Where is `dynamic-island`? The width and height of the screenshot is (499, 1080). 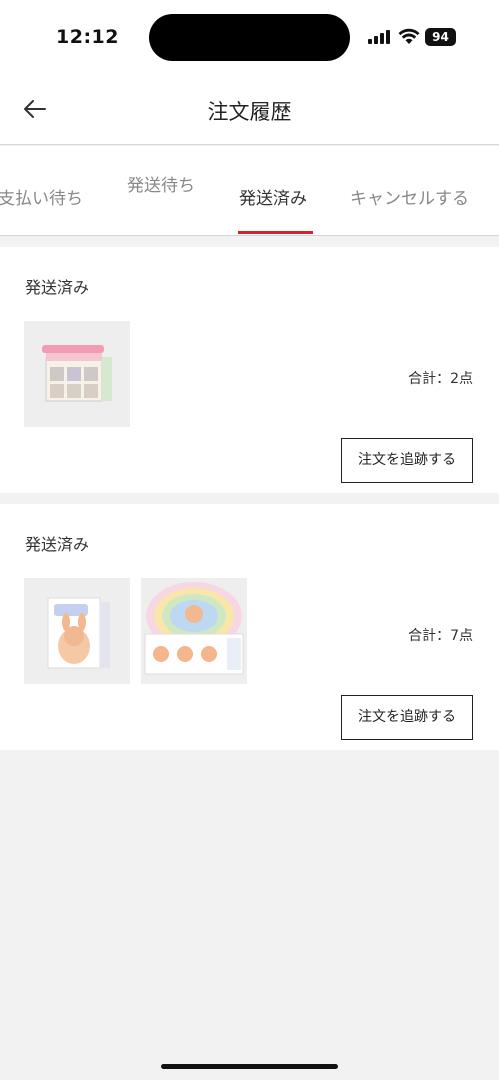 dynamic-island is located at coordinates (249, 37).